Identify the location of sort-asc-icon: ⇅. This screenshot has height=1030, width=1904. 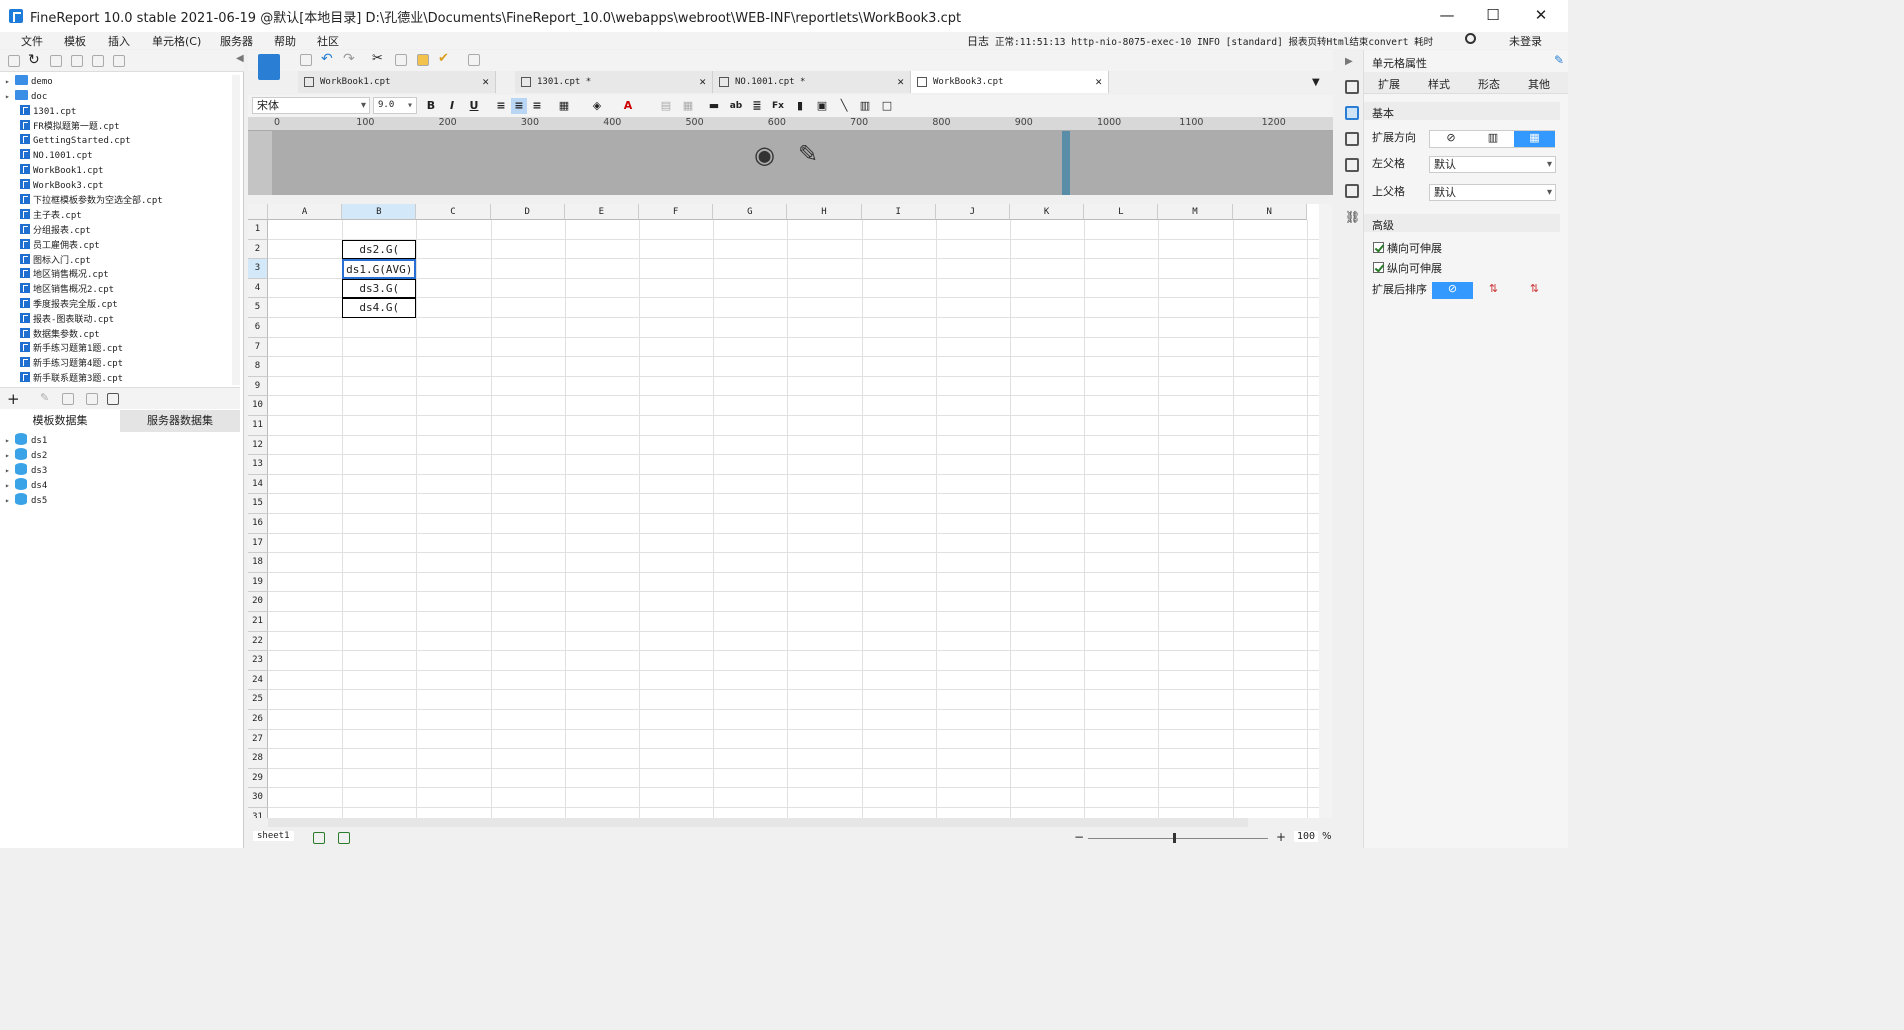
(1493, 290).